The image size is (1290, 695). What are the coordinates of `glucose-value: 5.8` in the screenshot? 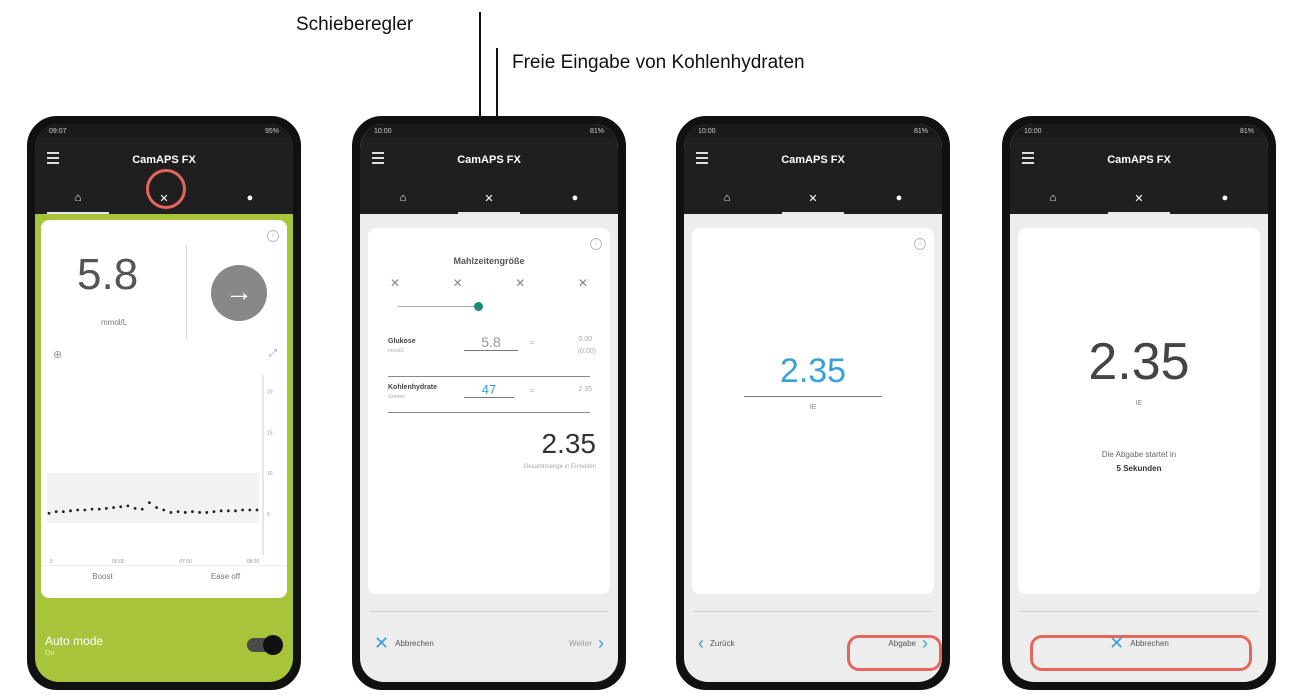 It's located at (108, 274).